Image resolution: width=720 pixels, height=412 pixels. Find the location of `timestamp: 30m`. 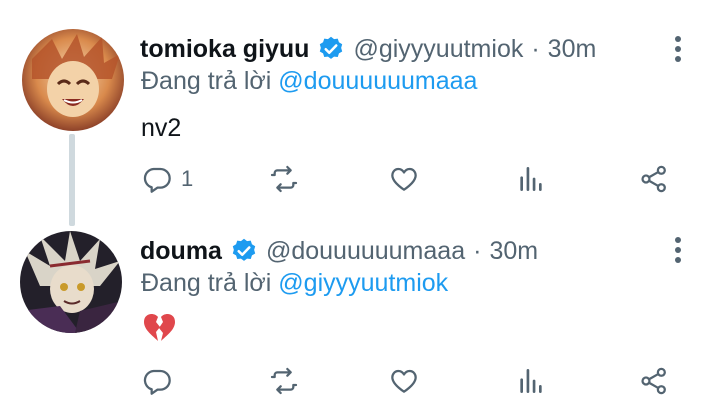

timestamp: 30m is located at coordinates (513, 251).